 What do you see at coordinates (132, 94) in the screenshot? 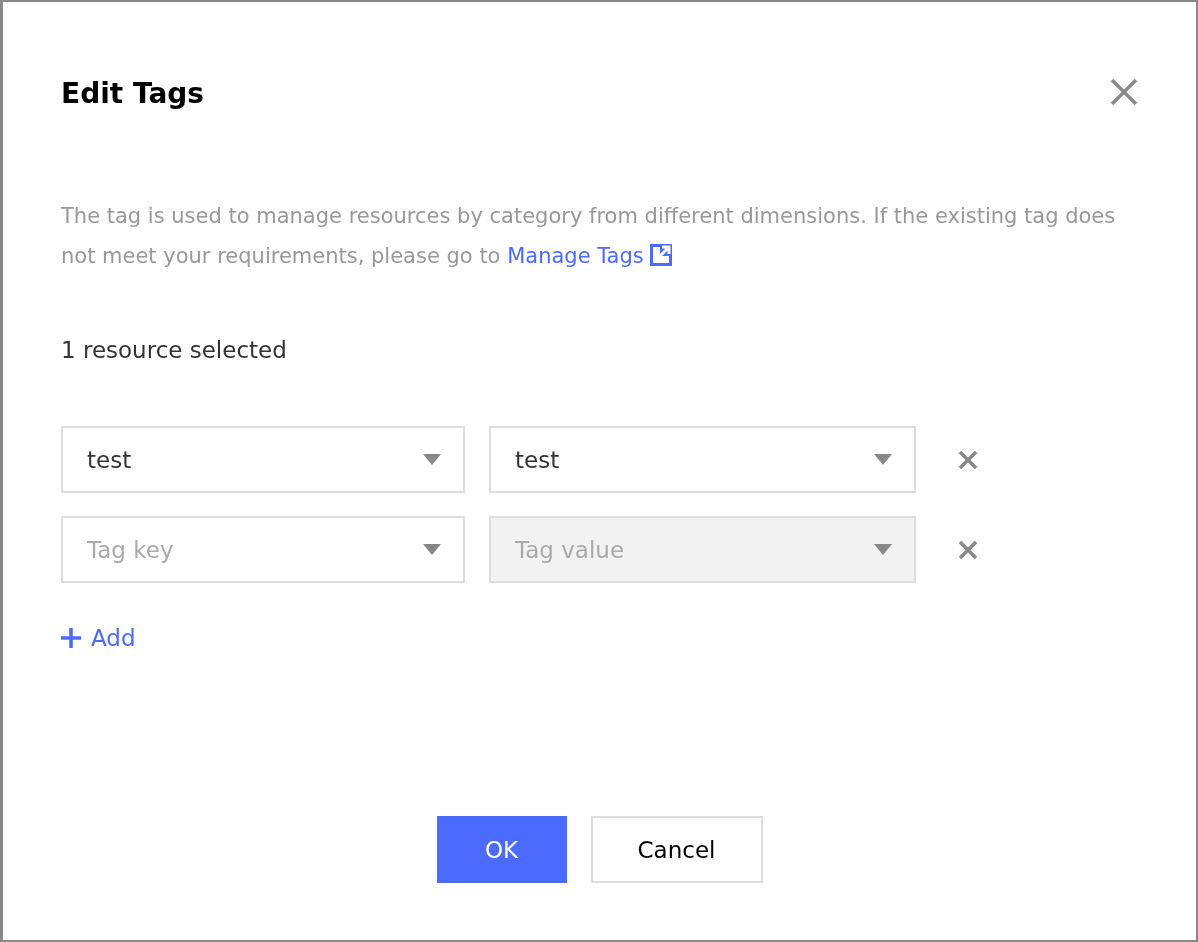
I see `dialog-title: Edit Tags` at bounding box center [132, 94].